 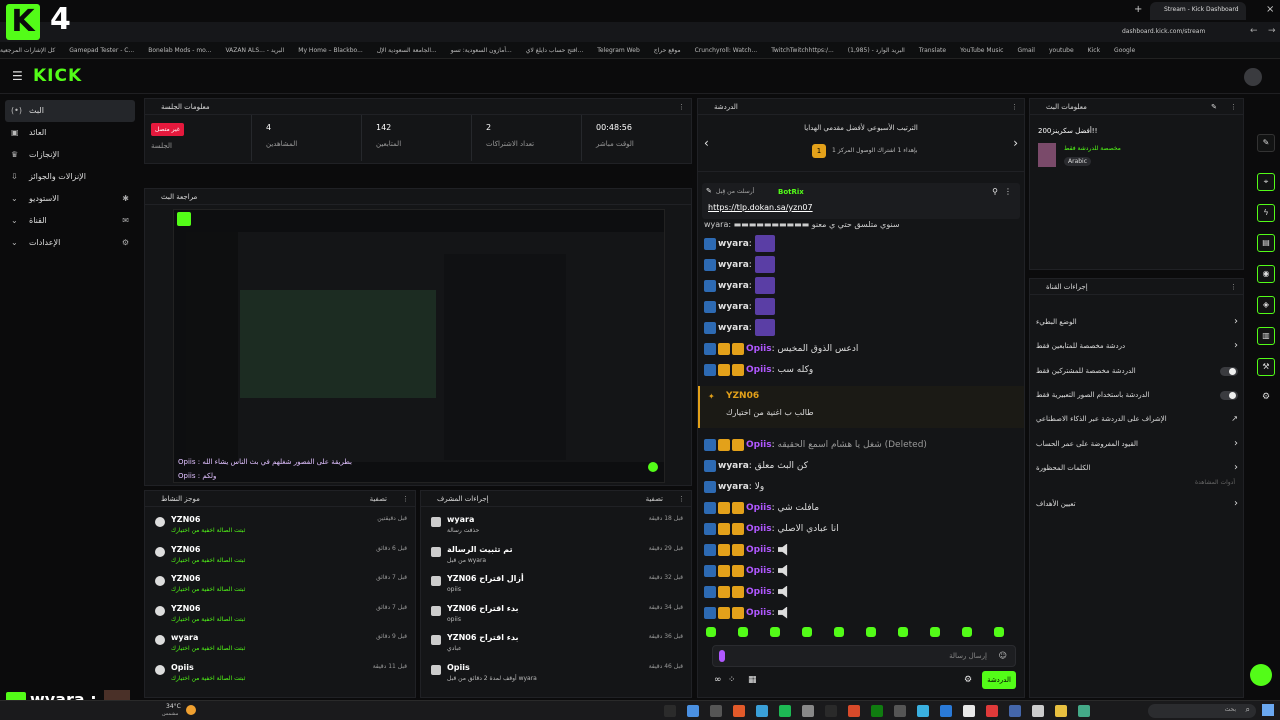 I want to click on stream-category: مخصصة للدردشة فقط, so click(x=1092, y=148).